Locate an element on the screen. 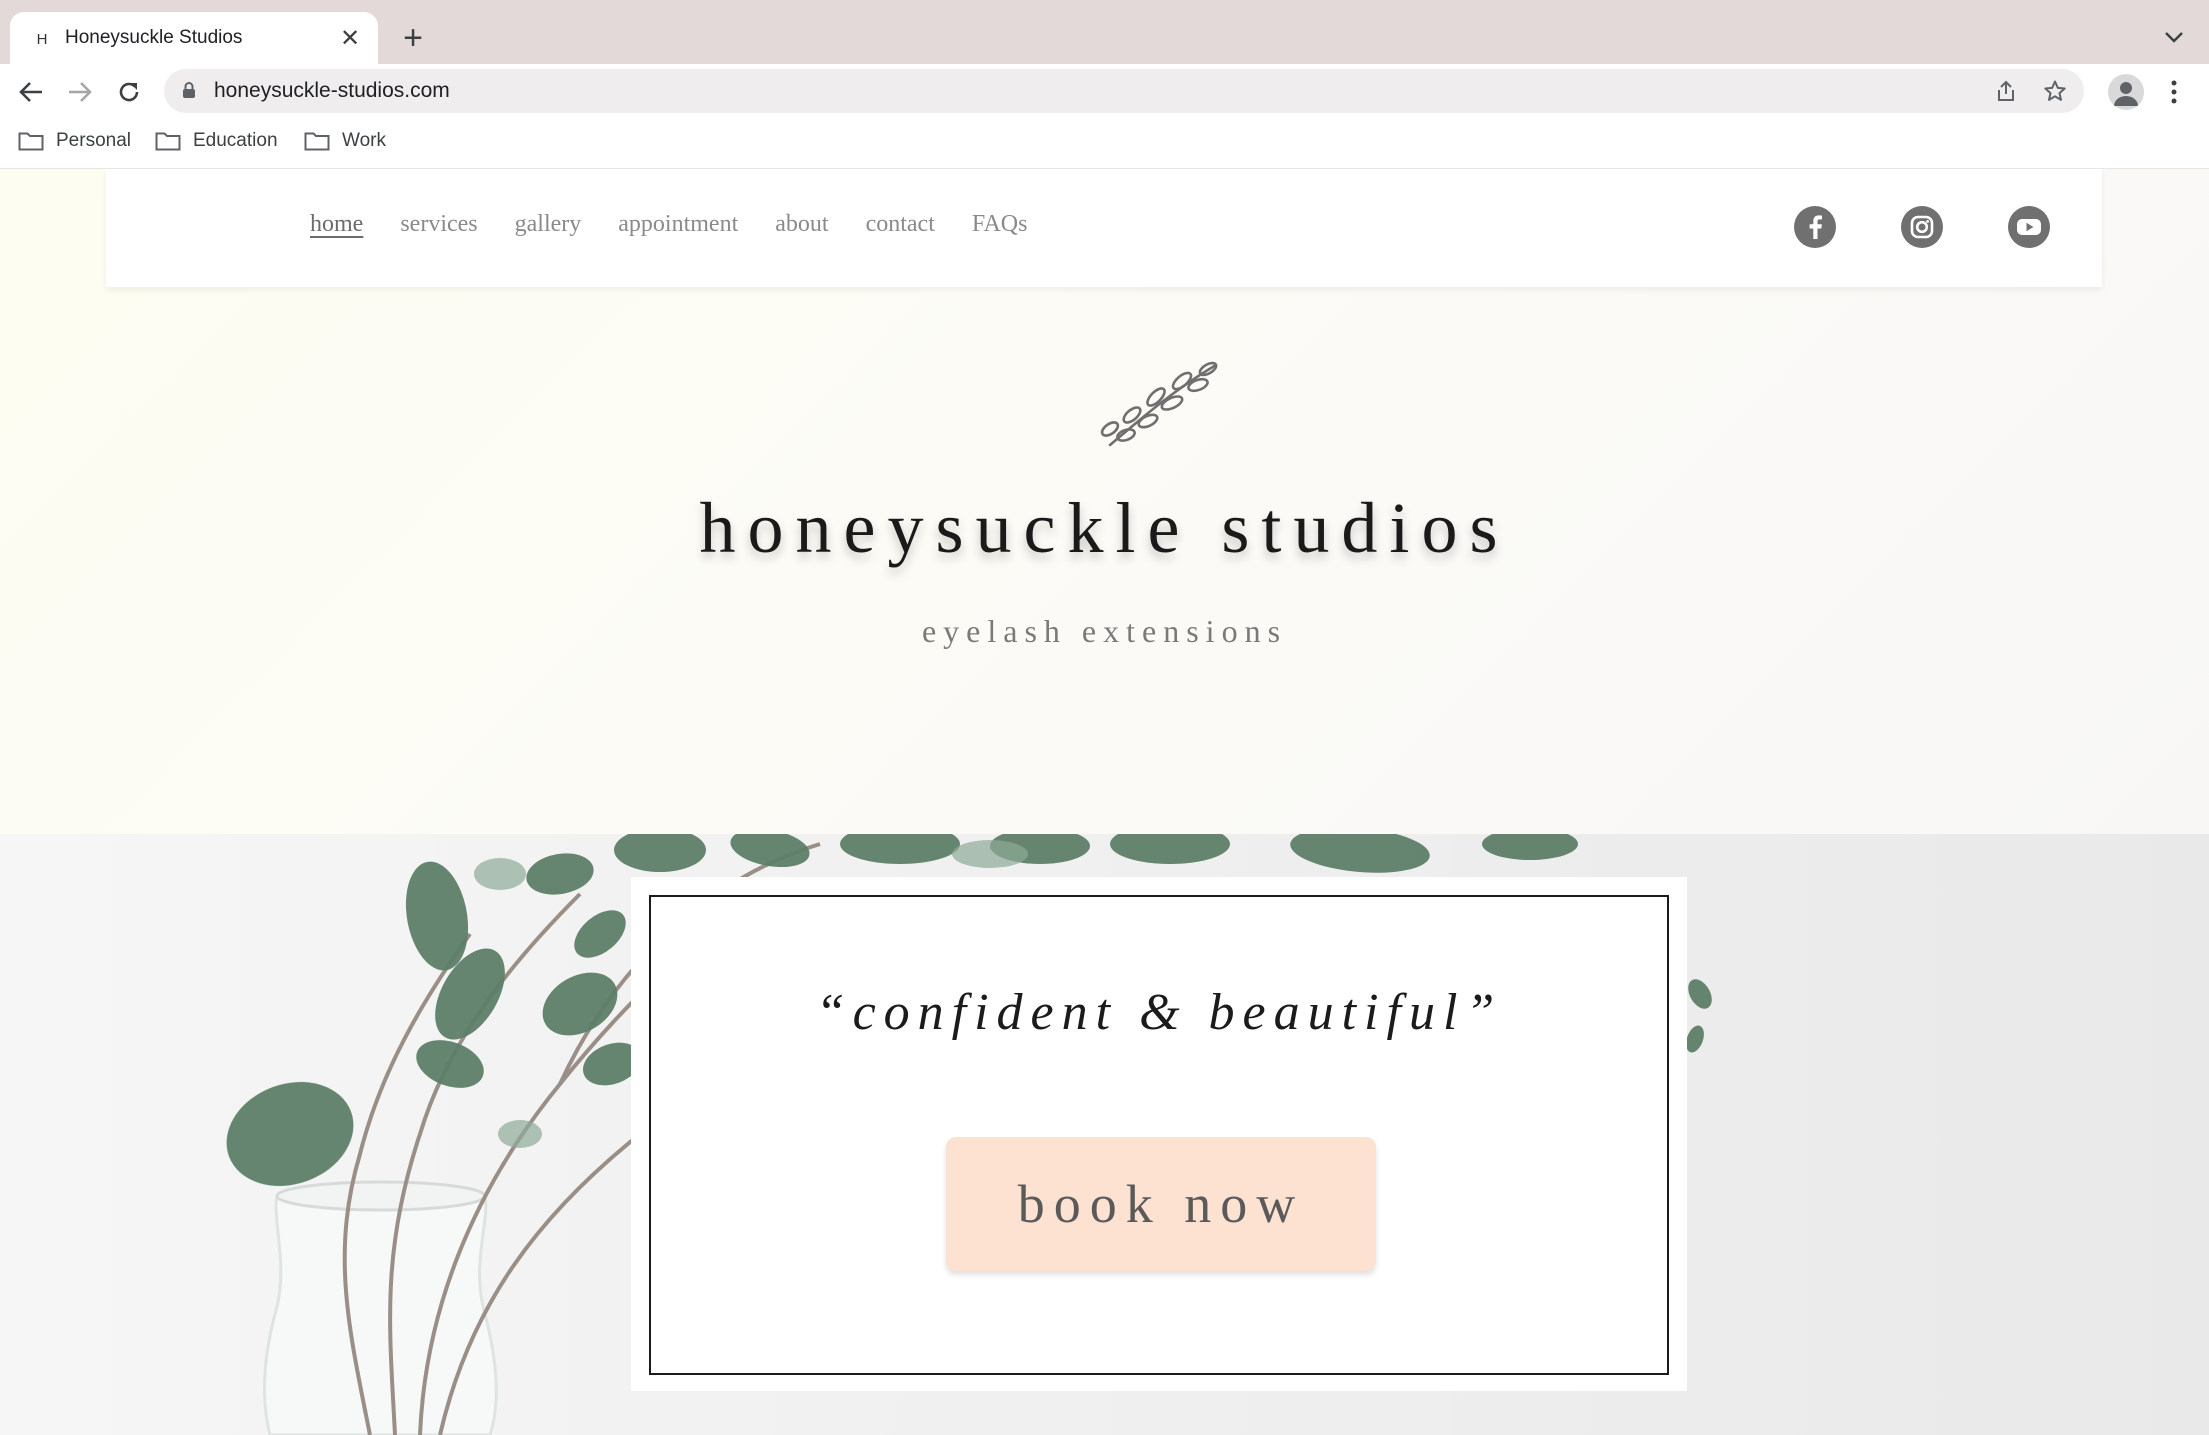 The width and height of the screenshot is (2209, 1435). bookmarks-bar: Personal Education Work is located at coordinates (1104, 143).